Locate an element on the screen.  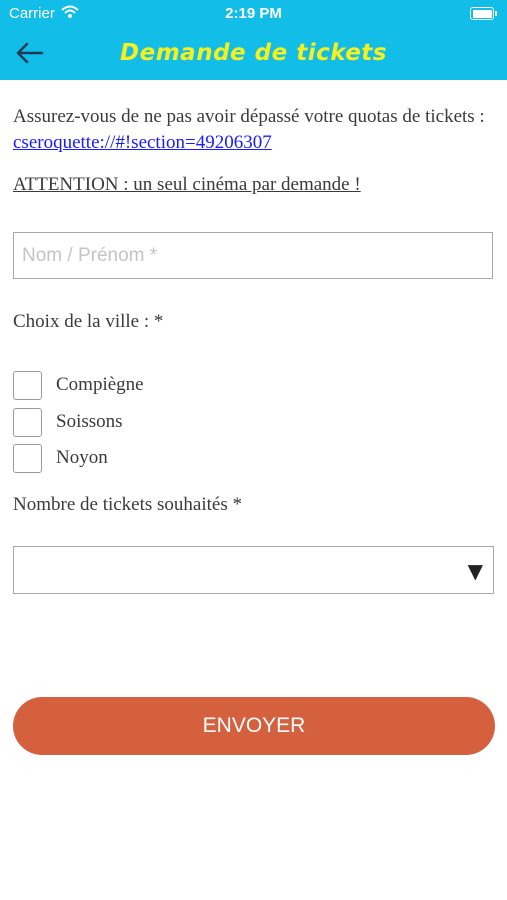
checkbox-label: Noyon is located at coordinates (82, 457).